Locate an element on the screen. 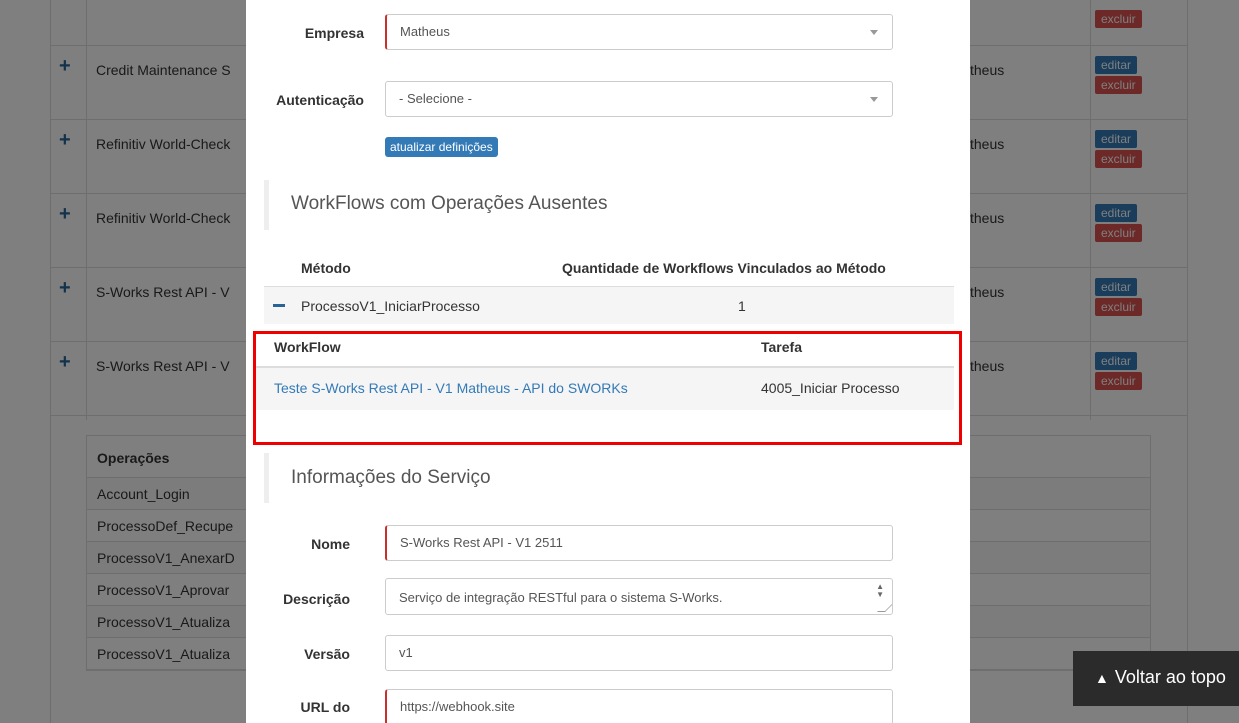 This screenshot has width=1239, height=723. highlight-annotation is located at coordinates (607, 388).